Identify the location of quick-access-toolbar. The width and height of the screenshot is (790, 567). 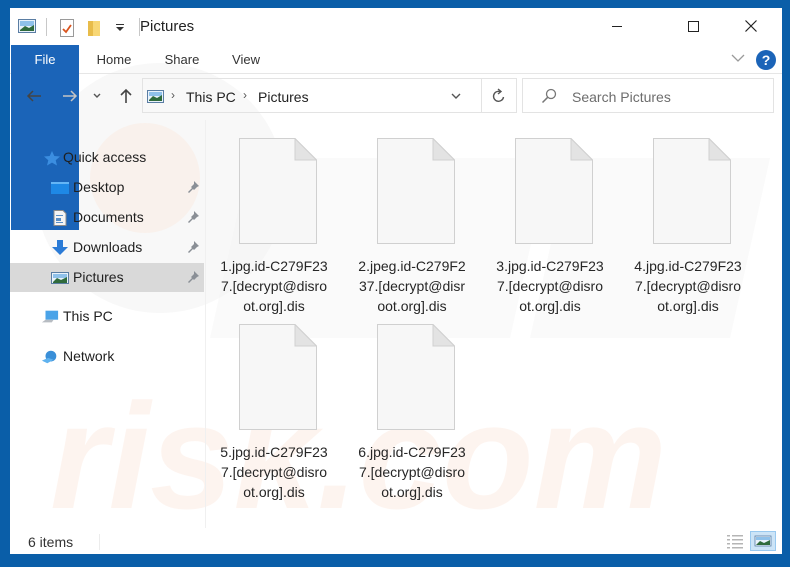
(85, 27).